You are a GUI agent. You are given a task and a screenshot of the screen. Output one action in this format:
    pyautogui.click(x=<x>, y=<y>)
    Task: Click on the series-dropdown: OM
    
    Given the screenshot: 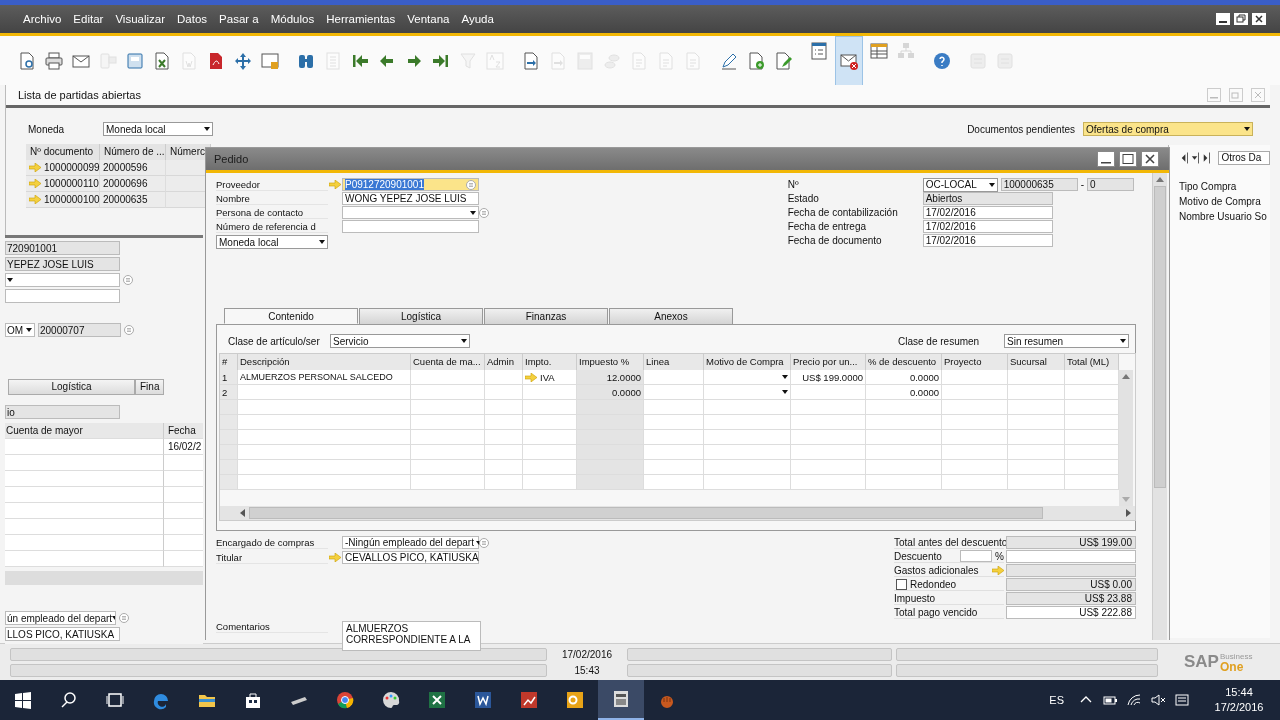 What is the action you would take?
    pyautogui.click(x=20, y=330)
    